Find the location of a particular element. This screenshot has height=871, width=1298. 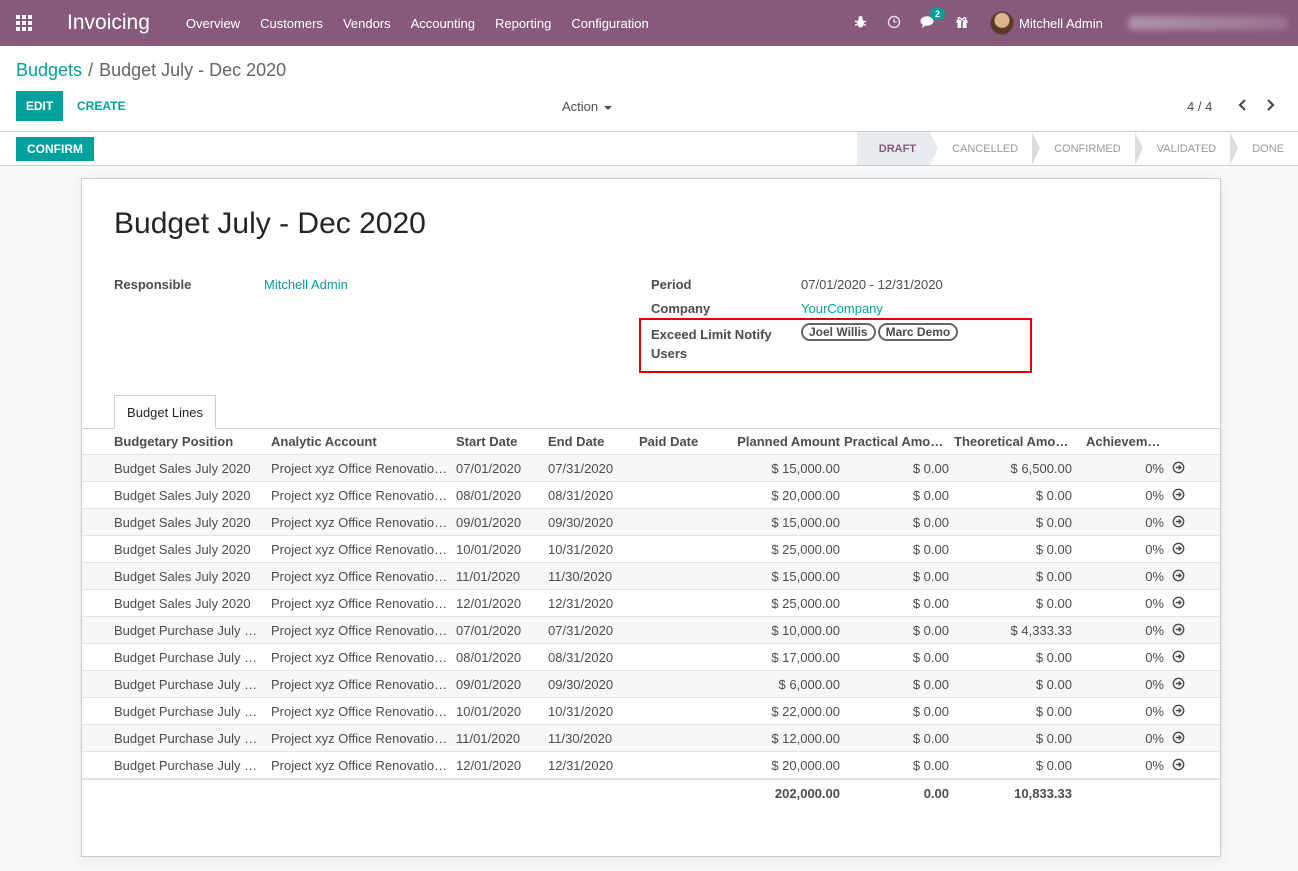

header-budgetary-position: Budgetary Position is located at coordinates (188, 441).